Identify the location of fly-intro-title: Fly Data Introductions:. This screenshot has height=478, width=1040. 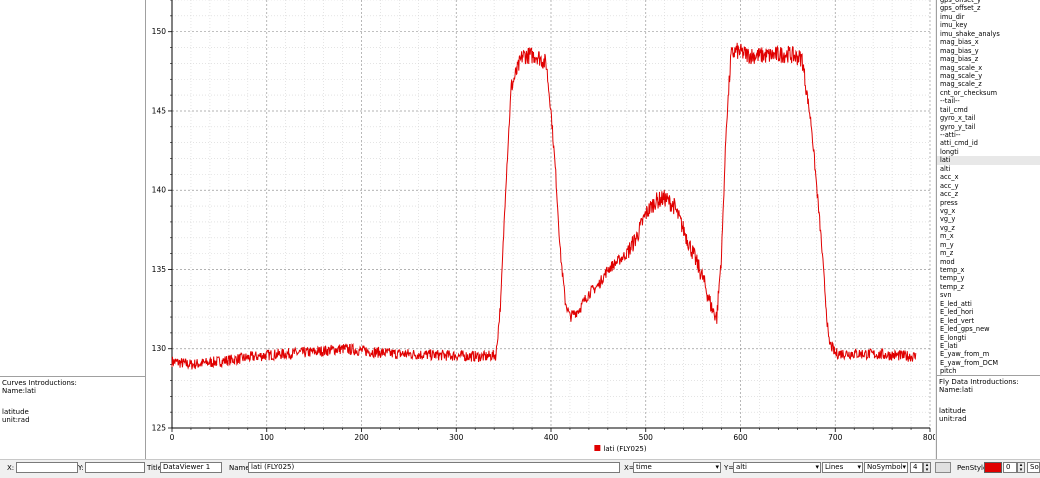
(979, 382).